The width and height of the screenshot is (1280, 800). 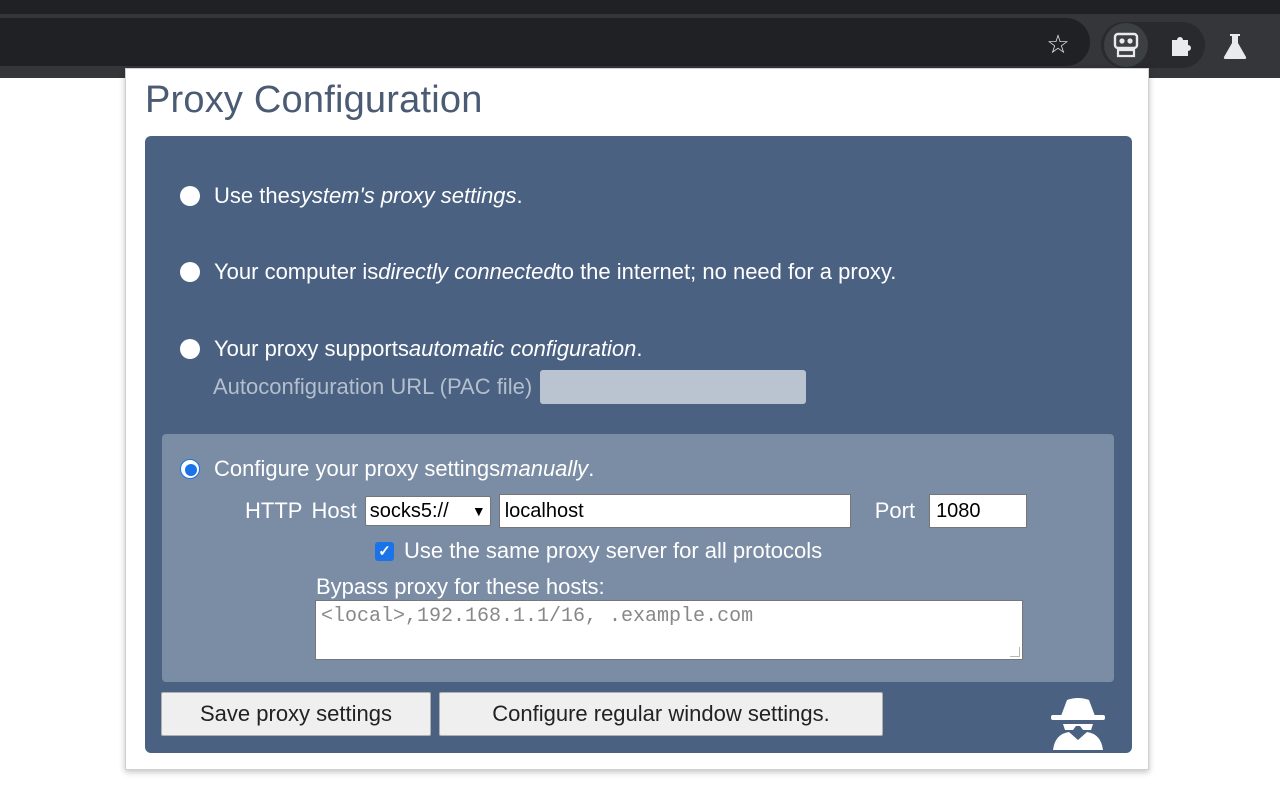 I want to click on host-input: localhost, so click(x=674, y=511).